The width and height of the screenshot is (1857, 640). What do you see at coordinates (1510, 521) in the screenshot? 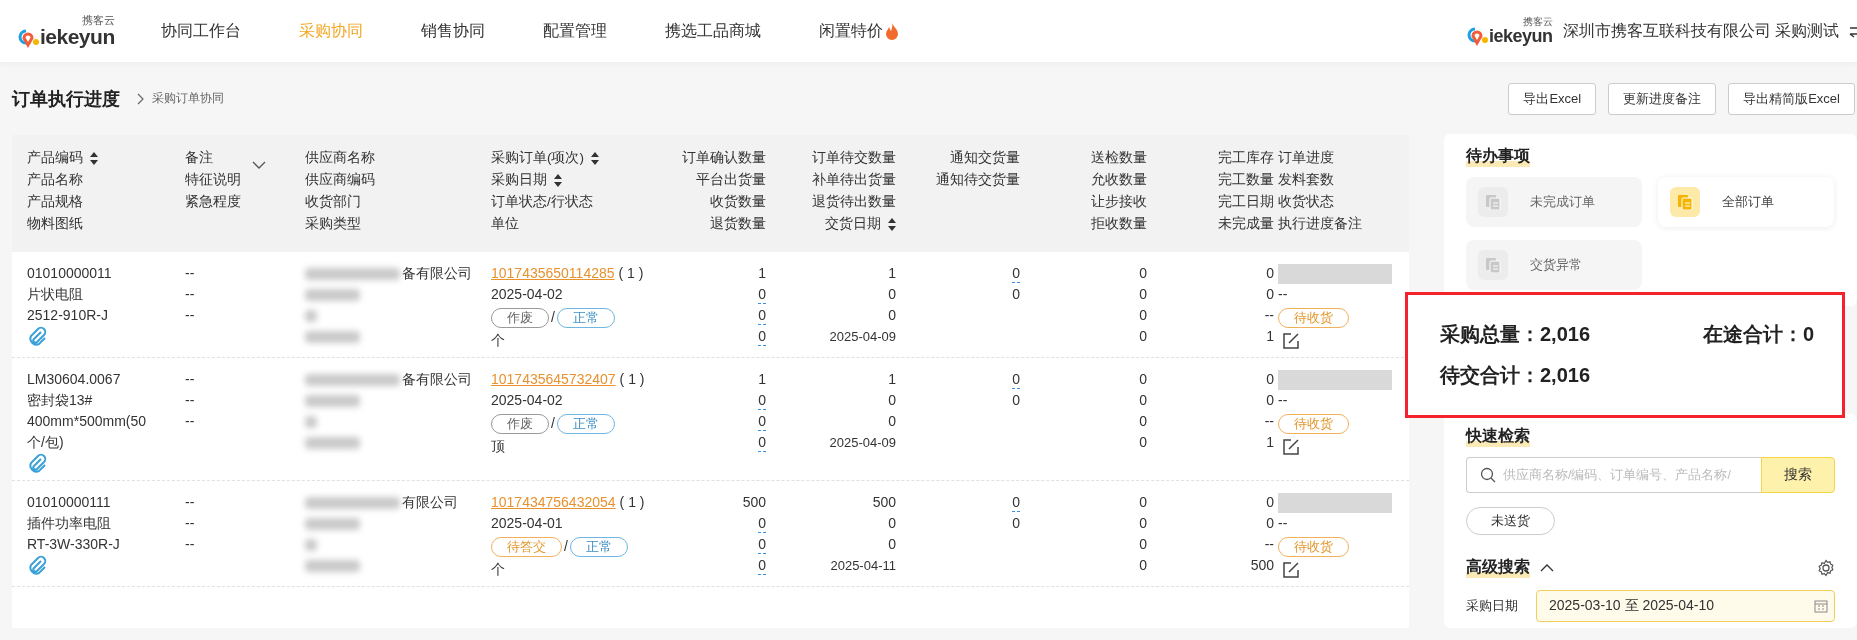
I see `filter-chip: 未送货` at bounding box center [1510, 521].